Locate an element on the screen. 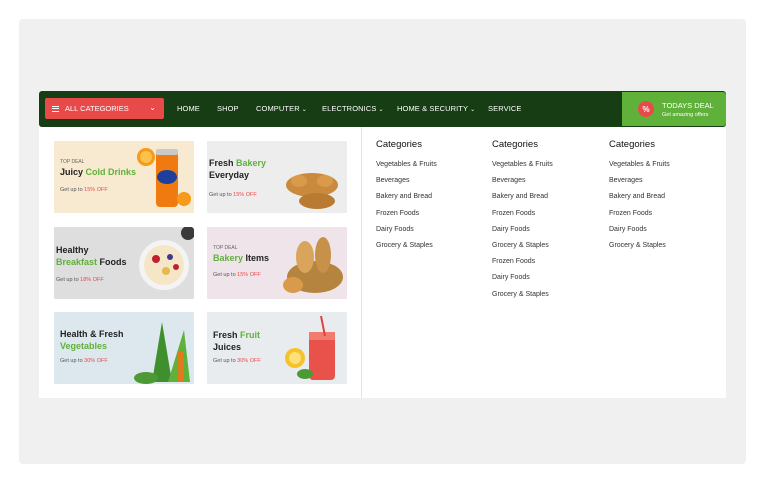  banner-title: Healthy Breakfast Foods is located at coordinates (91, 256).